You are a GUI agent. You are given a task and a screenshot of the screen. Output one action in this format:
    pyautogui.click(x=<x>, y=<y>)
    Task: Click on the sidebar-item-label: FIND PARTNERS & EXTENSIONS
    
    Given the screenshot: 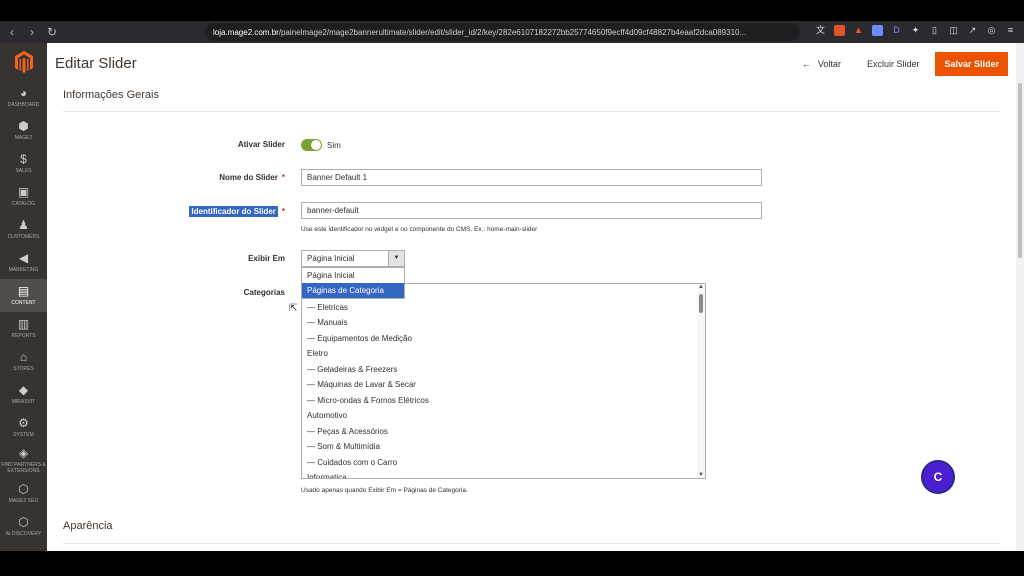 What is the action you would take?
    pyautogui.click(x=23, y=468)
    